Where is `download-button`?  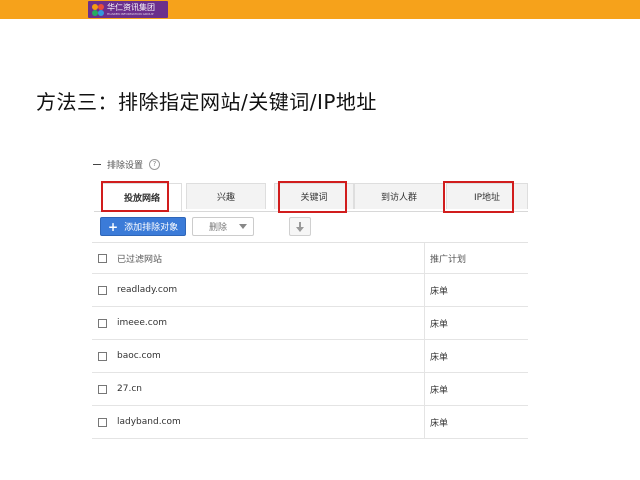
download-button is located at coordinates (300, 226).